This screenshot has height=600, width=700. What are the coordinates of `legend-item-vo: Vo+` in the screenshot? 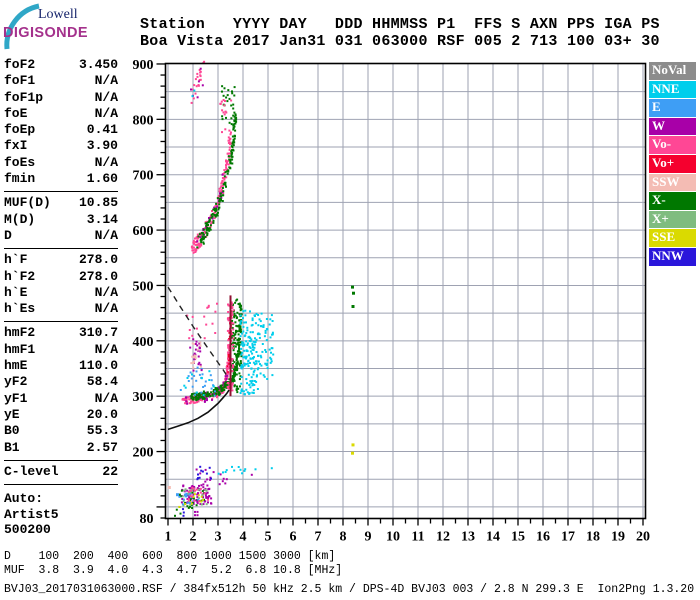 It's located at (672, 163).